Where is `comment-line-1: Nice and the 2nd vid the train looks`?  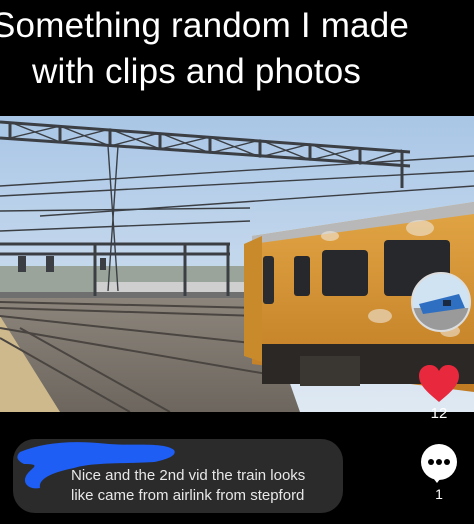 comment-line-1: Nice and the 2nd vid the train looks is located at coordinates (188, 475).